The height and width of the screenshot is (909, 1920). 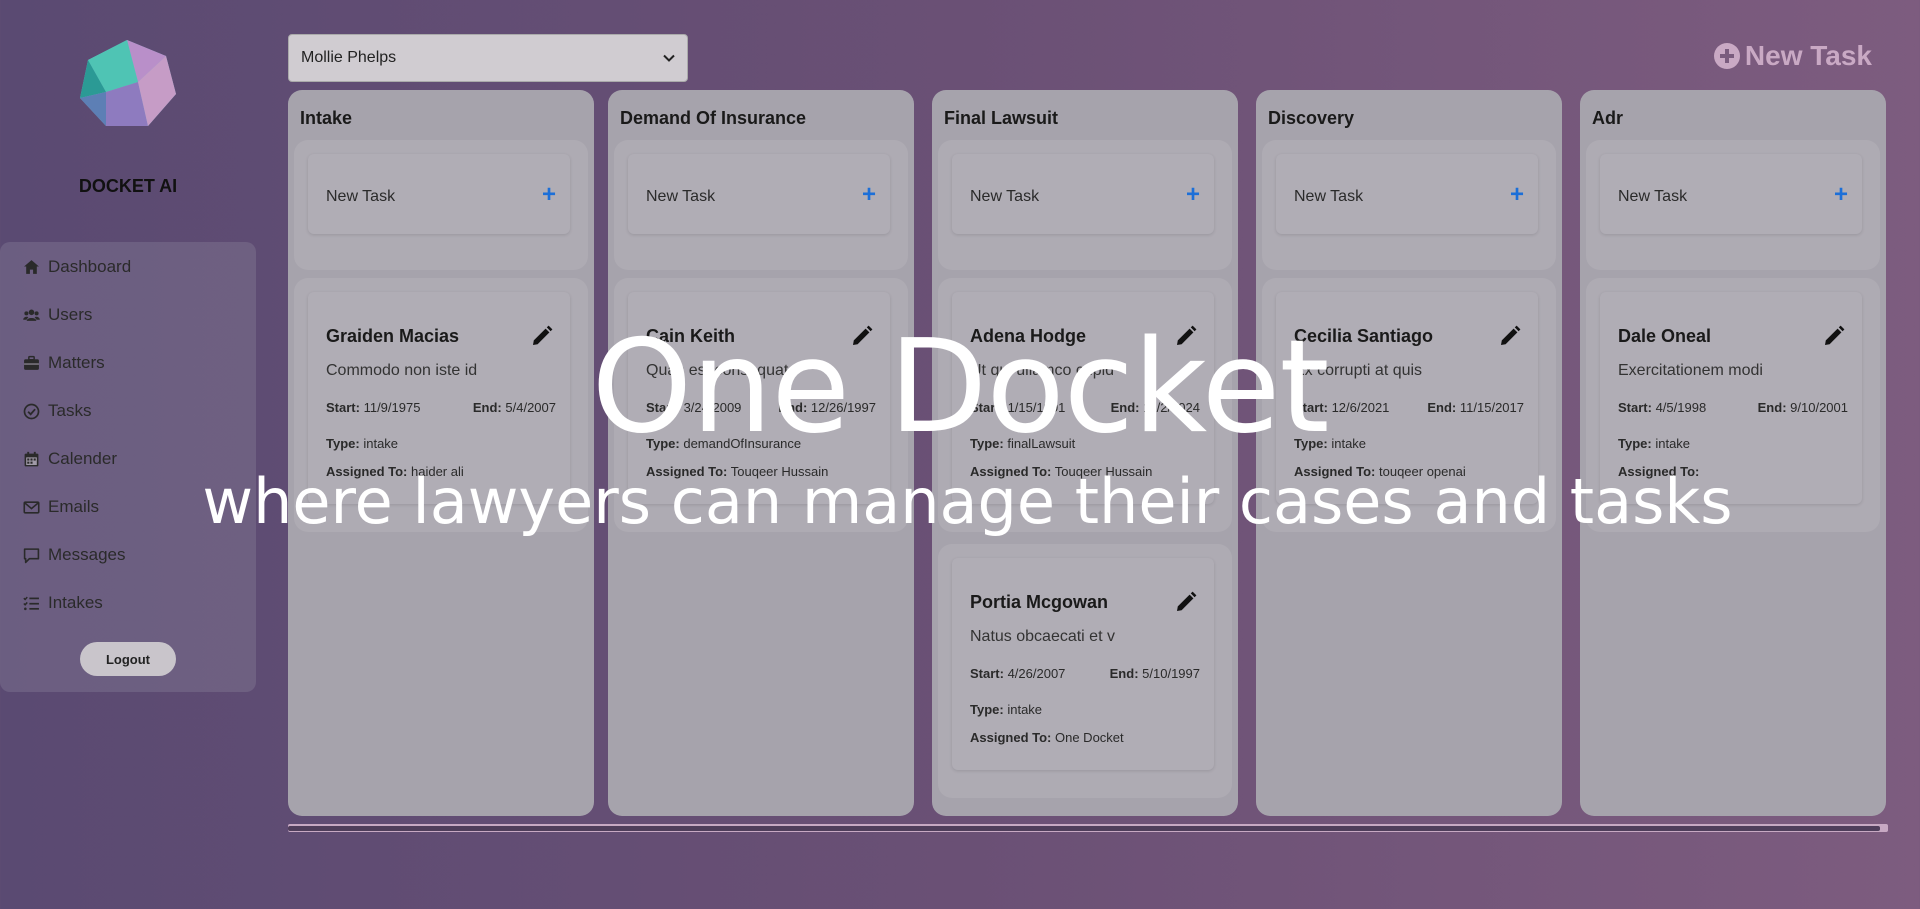 What do you see at coordinates (1036, 673) in the screenshot?
I see `task-start: 4/26/2007` at bounding box center [1036, 673].